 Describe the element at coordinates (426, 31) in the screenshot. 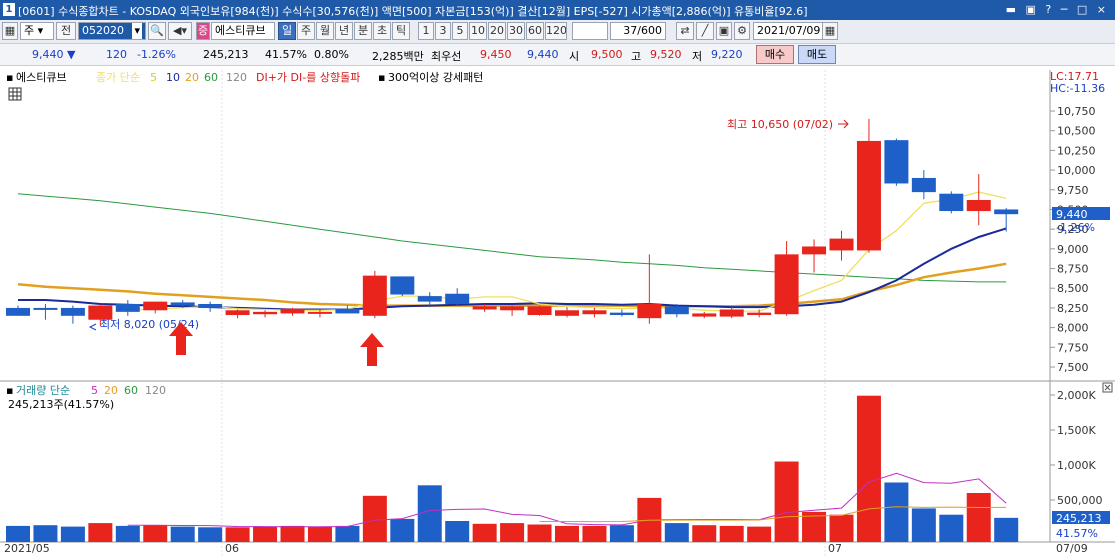

I see `interval-button-1: 1` at that location.